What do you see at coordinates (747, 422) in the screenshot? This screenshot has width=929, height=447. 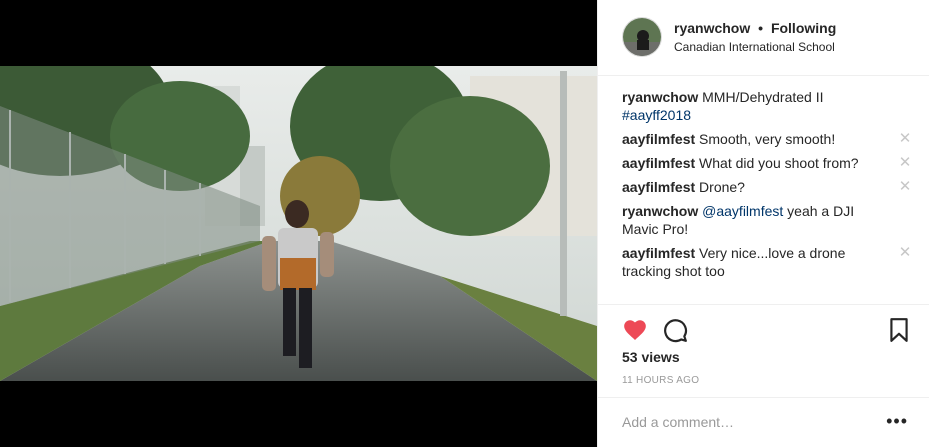 I see `comment-input` at bounding box center [747, 422].